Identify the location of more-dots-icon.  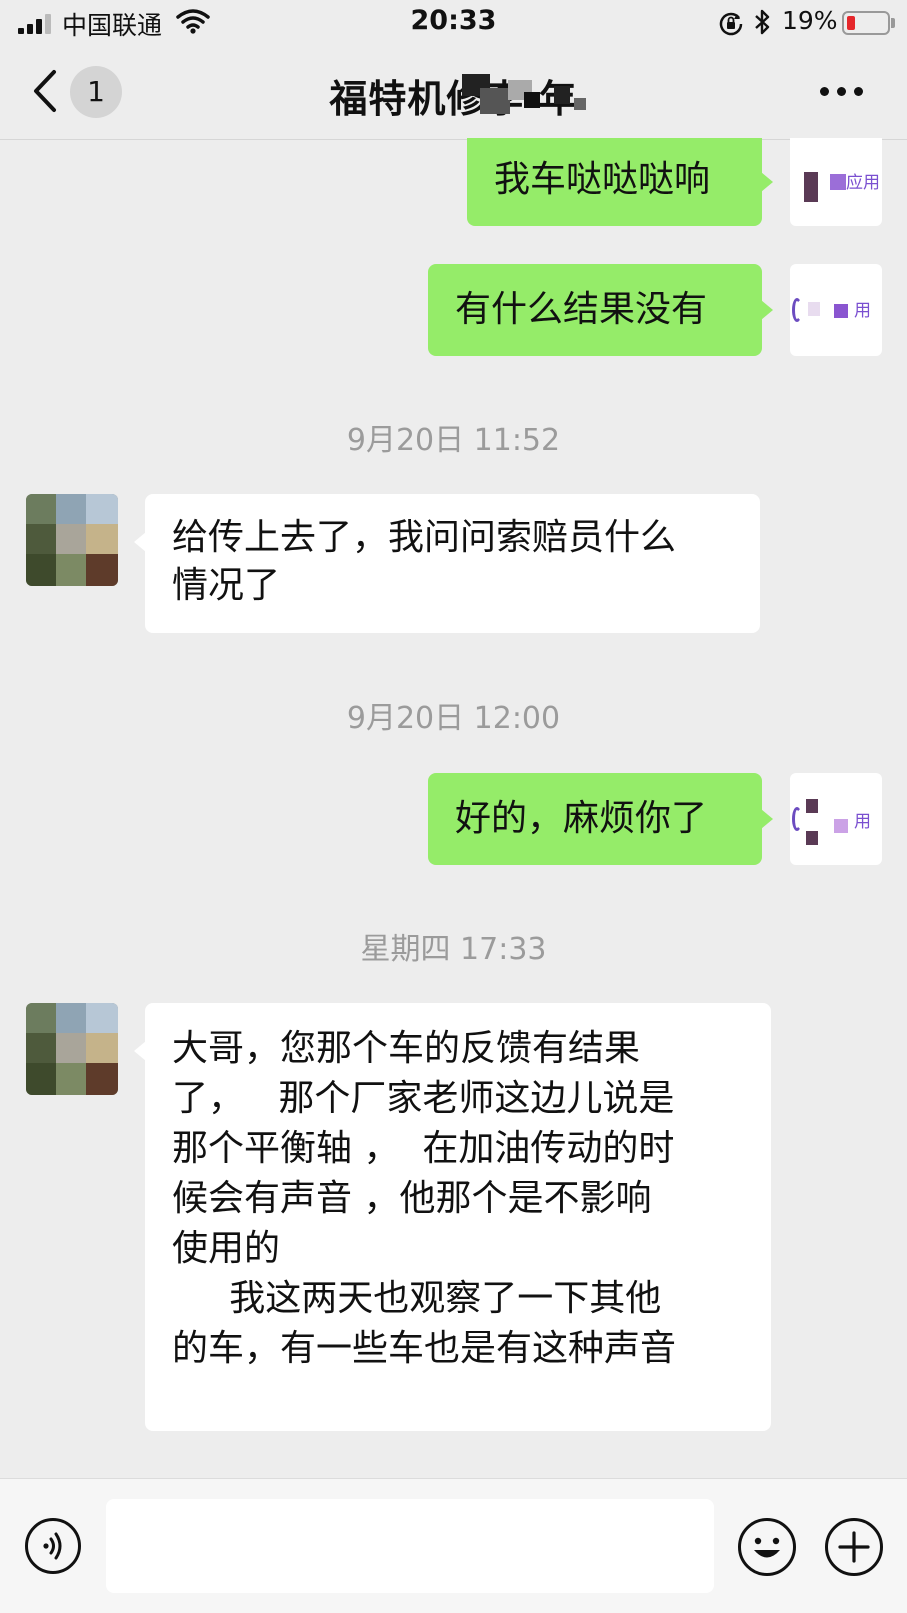
(843, 91).